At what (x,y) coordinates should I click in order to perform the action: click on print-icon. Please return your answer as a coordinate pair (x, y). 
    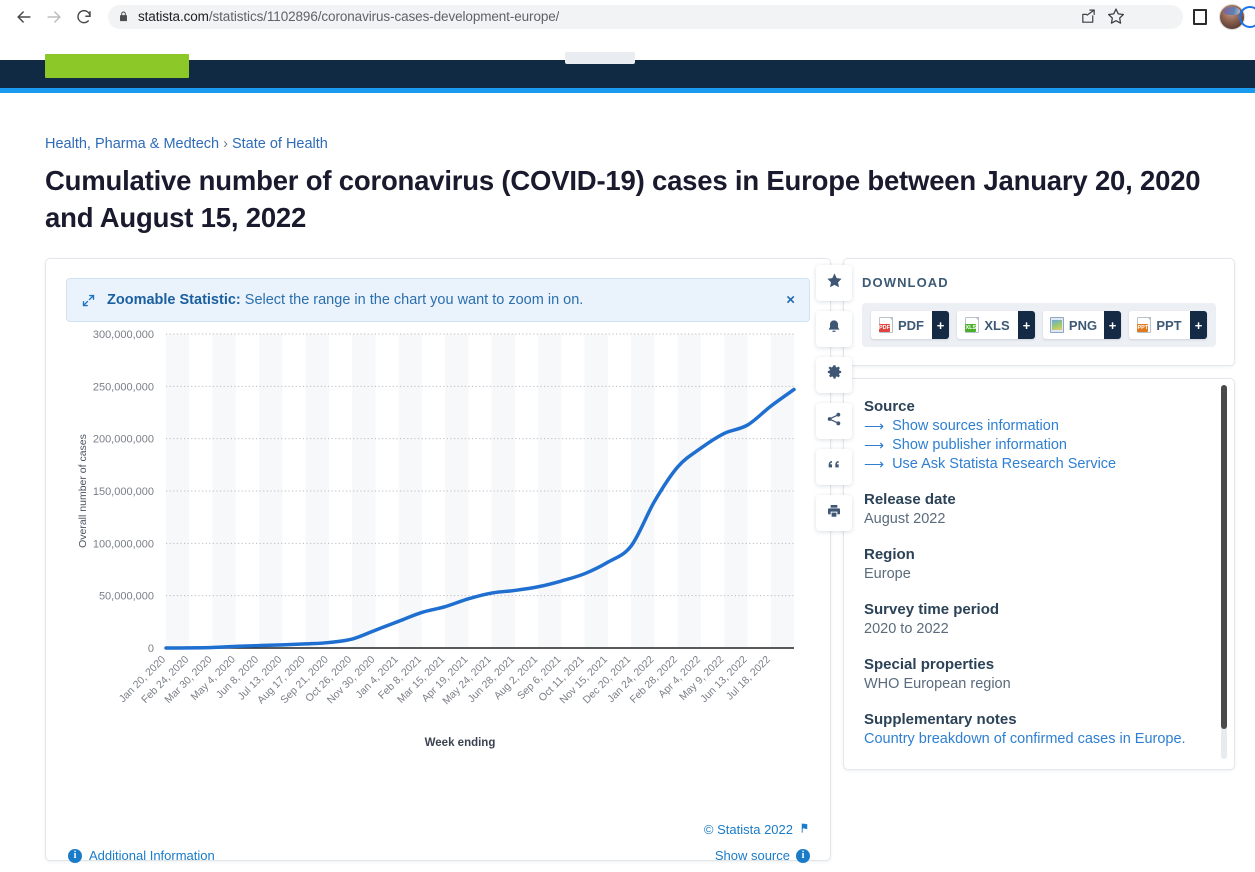
    Looking at the image, I should click on (834, 513).